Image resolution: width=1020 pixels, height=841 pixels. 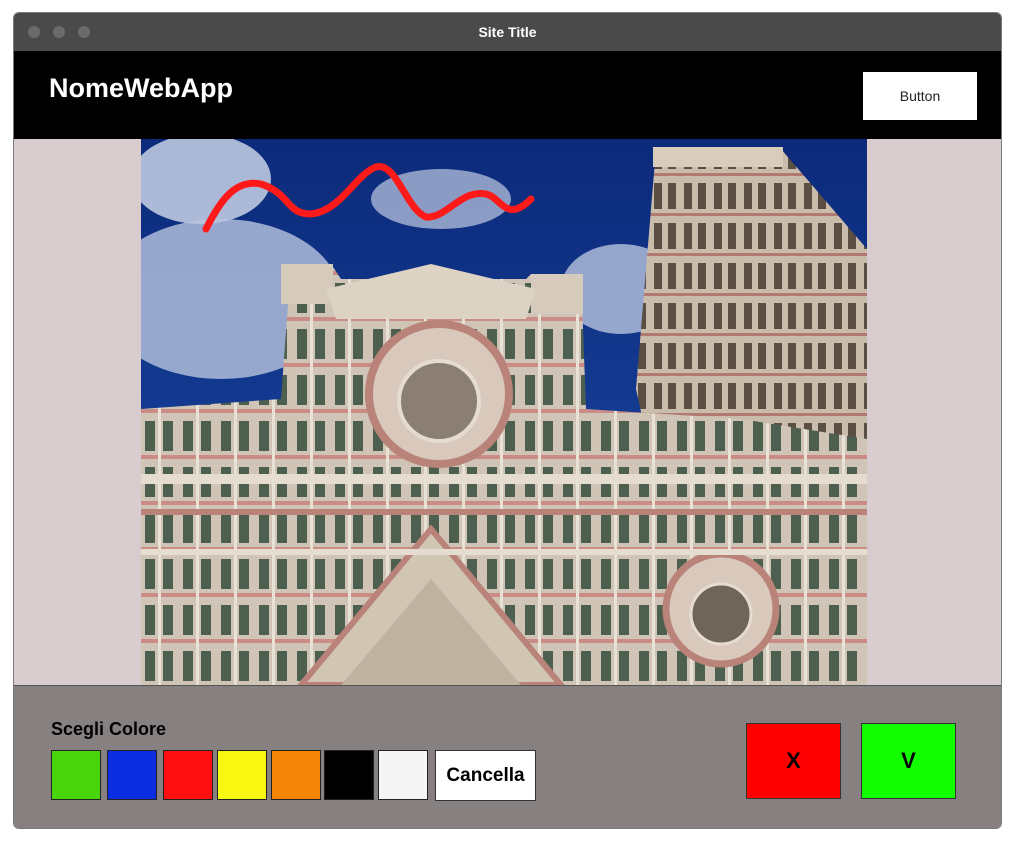 I want to click on app-name: NomeWebApp, so click(x=141, y=88).